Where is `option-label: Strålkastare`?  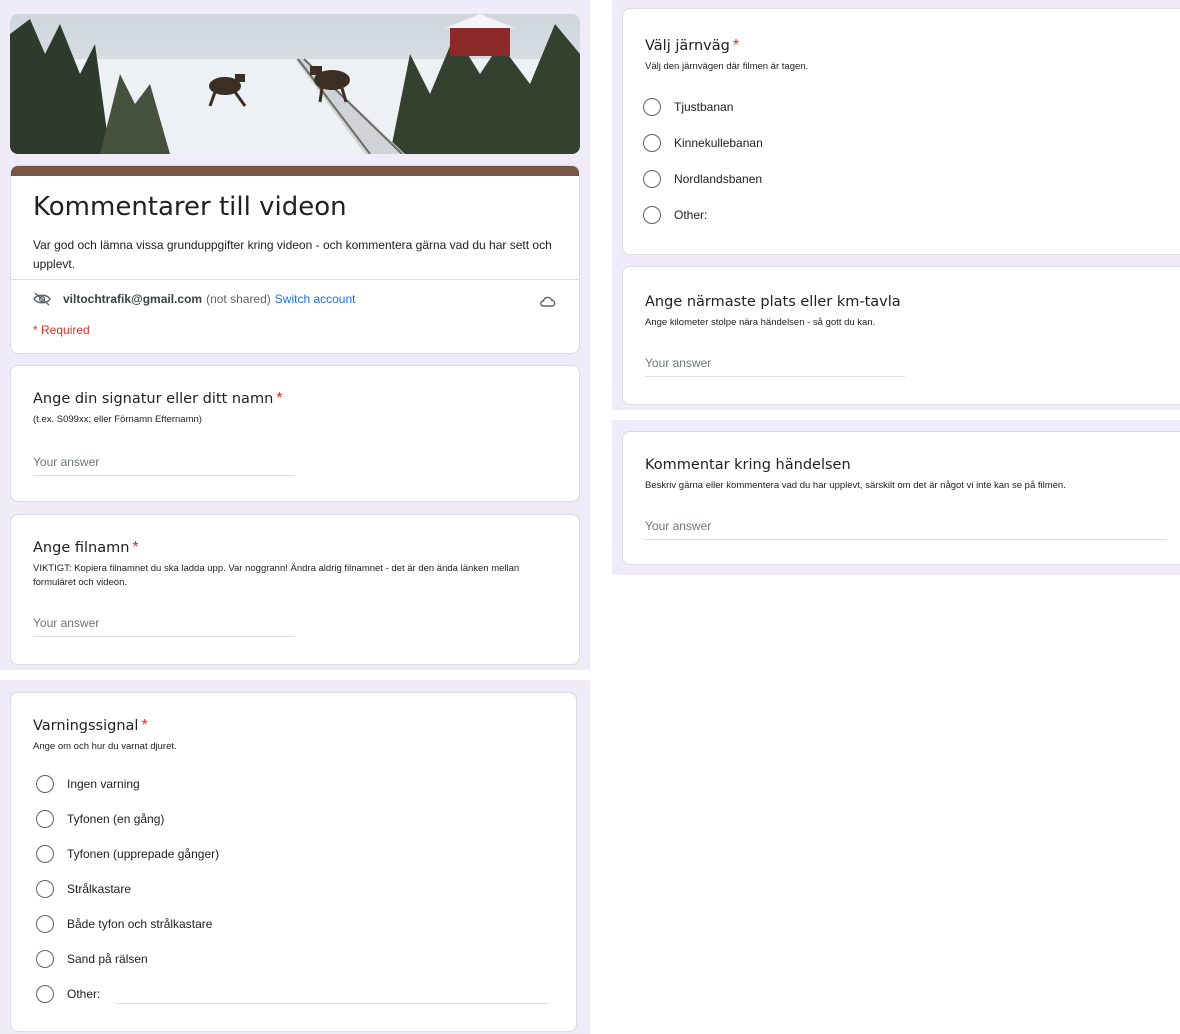
option-label: Strålkastare is located at coordinates (99, 889).